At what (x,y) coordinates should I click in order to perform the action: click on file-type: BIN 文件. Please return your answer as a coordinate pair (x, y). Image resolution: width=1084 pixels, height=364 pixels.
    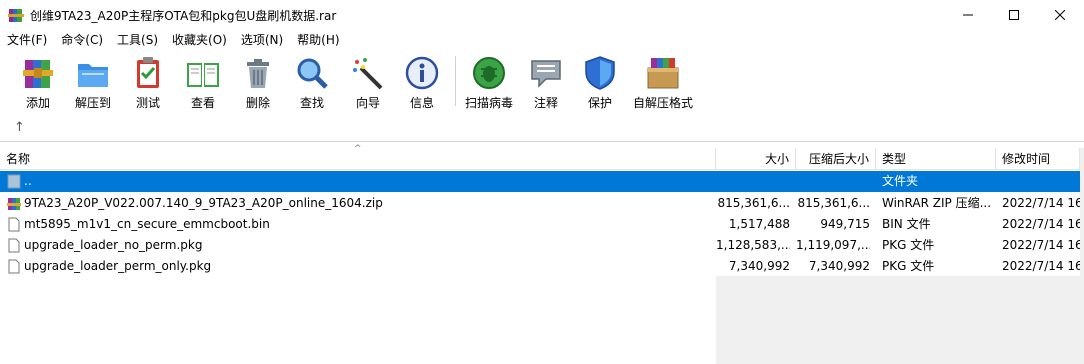
    Looking at the image, I should click on (906, 224).